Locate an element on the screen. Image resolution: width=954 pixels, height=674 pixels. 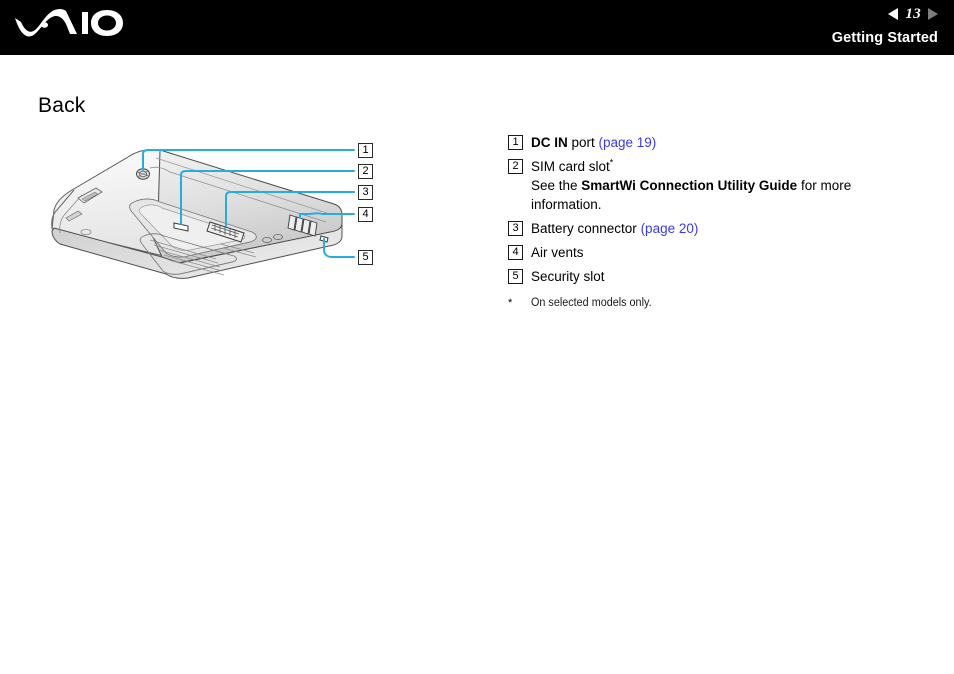
legend-label-1-plain: port is located at coordinates (583, 142).